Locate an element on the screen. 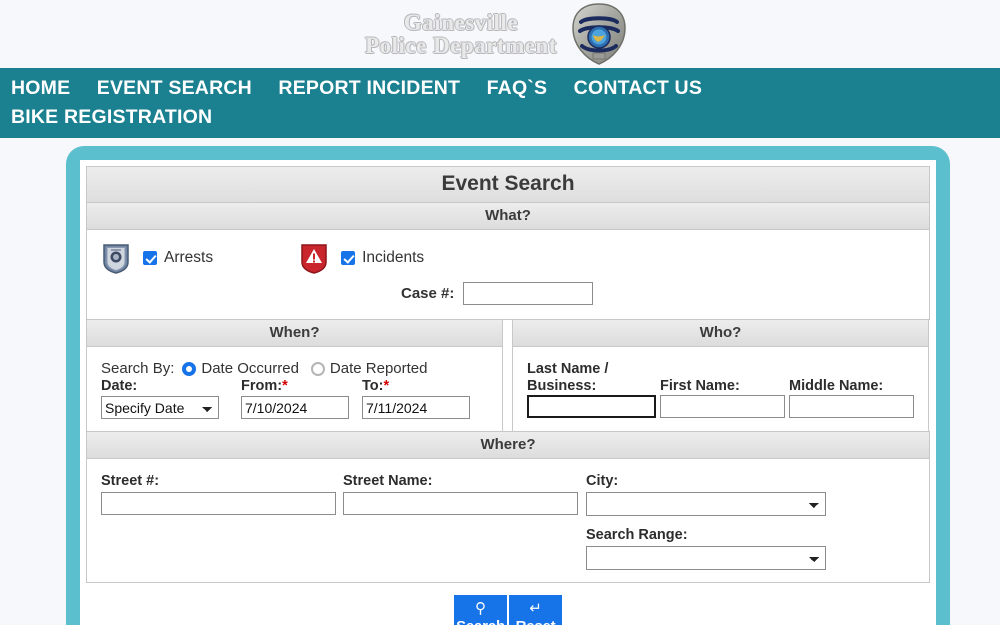 This screenshot has width=1000, height=625. nav-link-faqs: FAQ`S is located at coordinates (517, 88).